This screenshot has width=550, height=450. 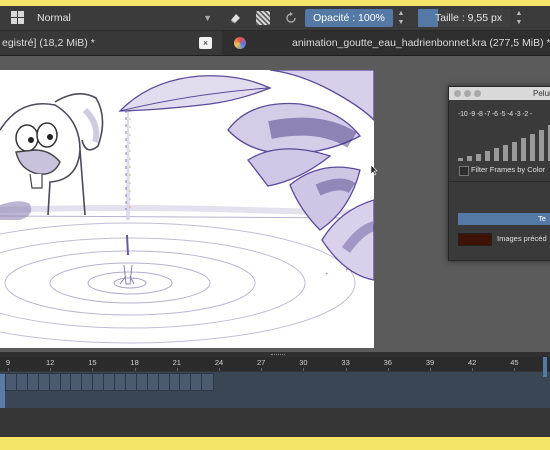 I want to click on frame-number-label: 18, so click(x=134, y=362).